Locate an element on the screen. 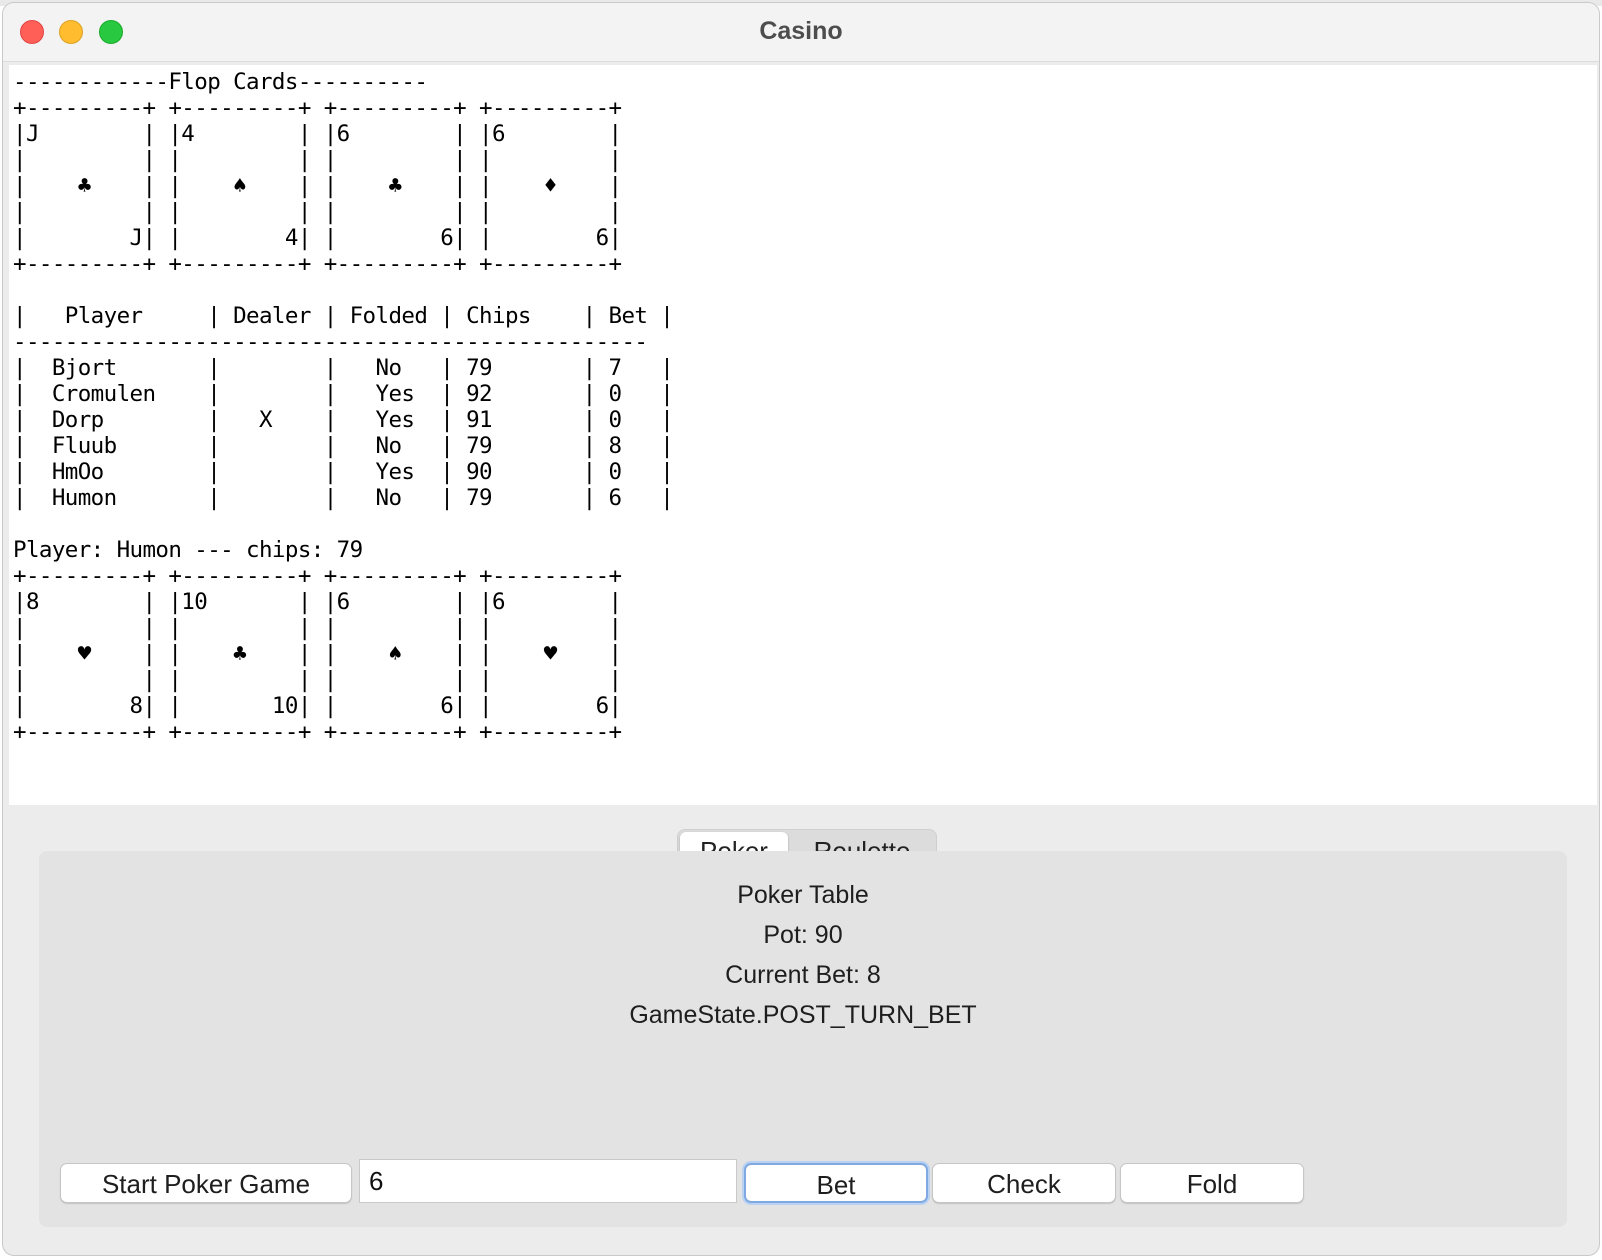  console-line: | ♥ | | ♣ | | ♠ | | ♥ | is located at coordinates (317, 654).